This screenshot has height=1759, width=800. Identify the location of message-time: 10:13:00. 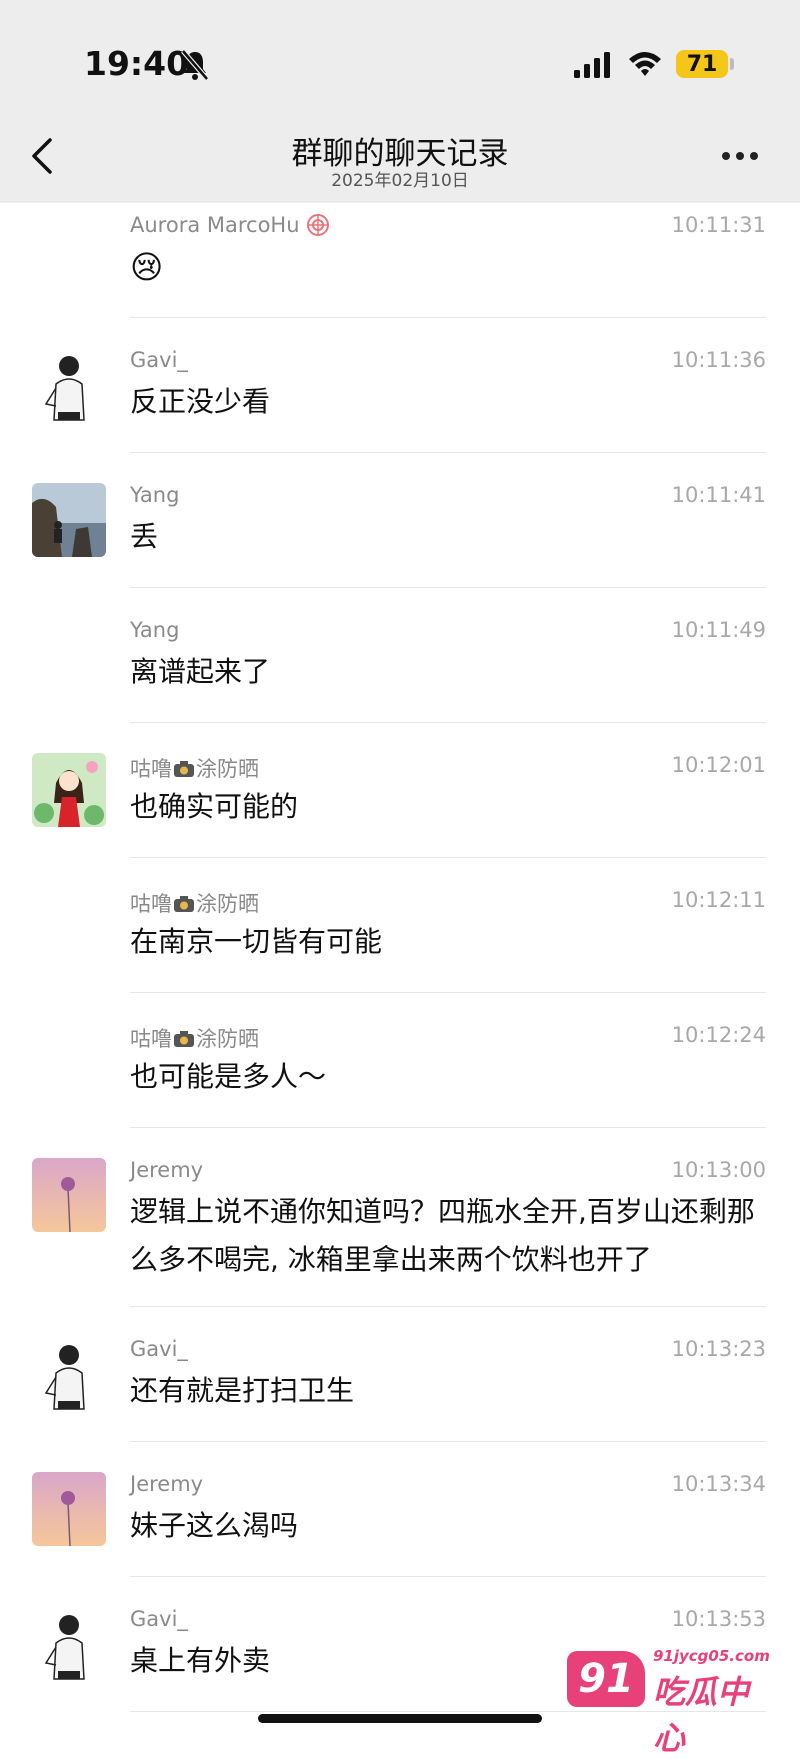
(718, 1170).